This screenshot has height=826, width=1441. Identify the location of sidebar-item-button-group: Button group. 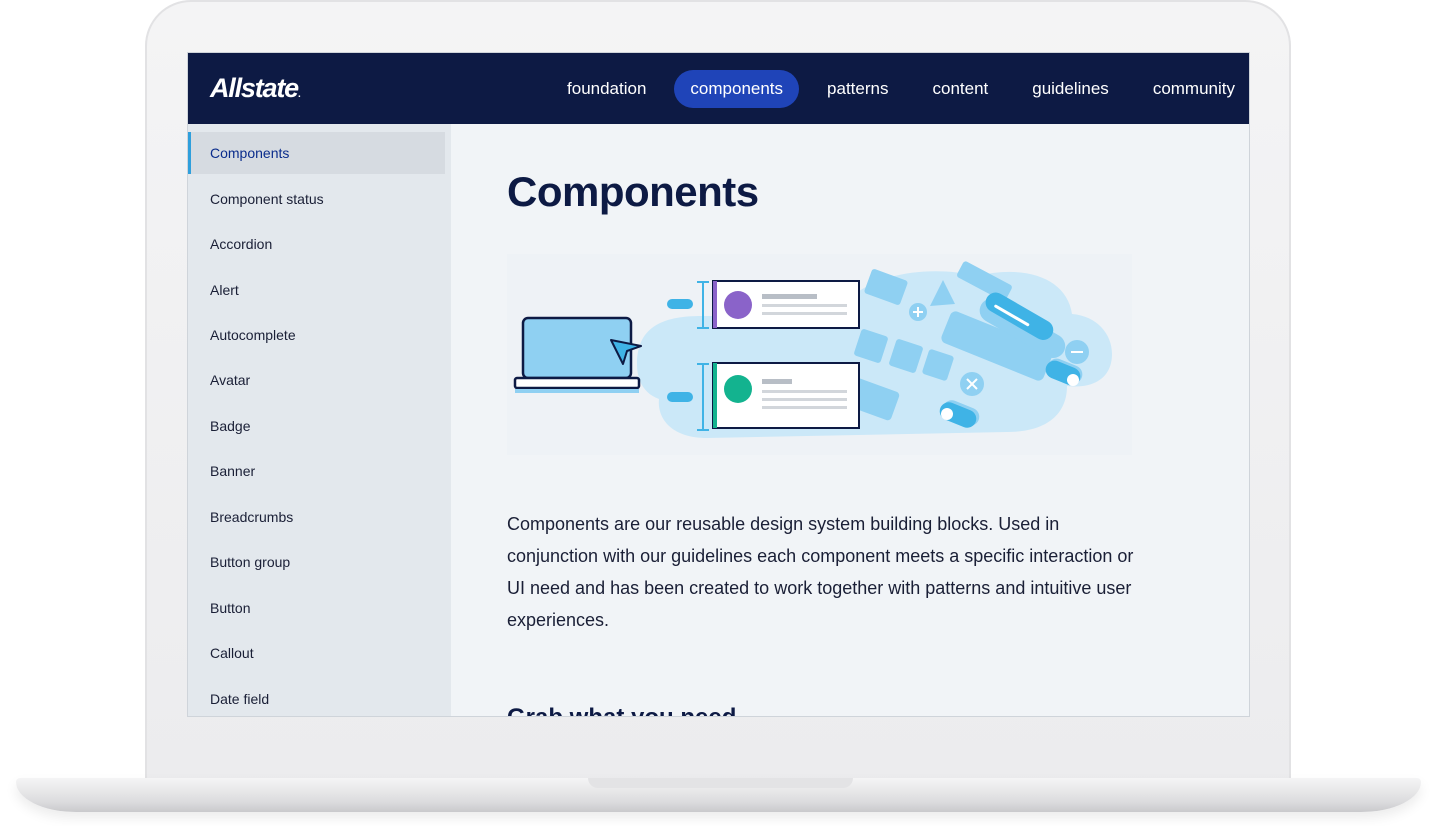
(316, 562).